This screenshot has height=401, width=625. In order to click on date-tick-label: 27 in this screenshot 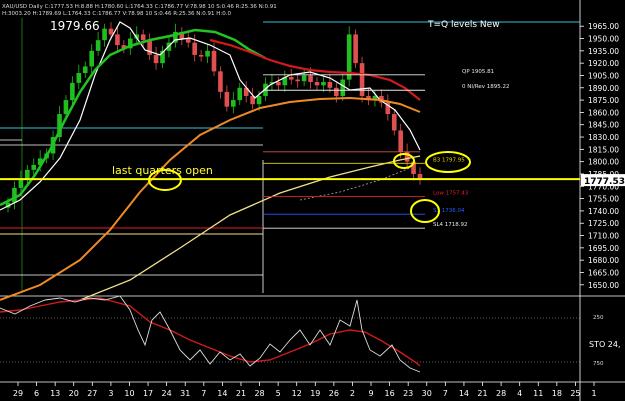, I will do `click(92, 393)`.